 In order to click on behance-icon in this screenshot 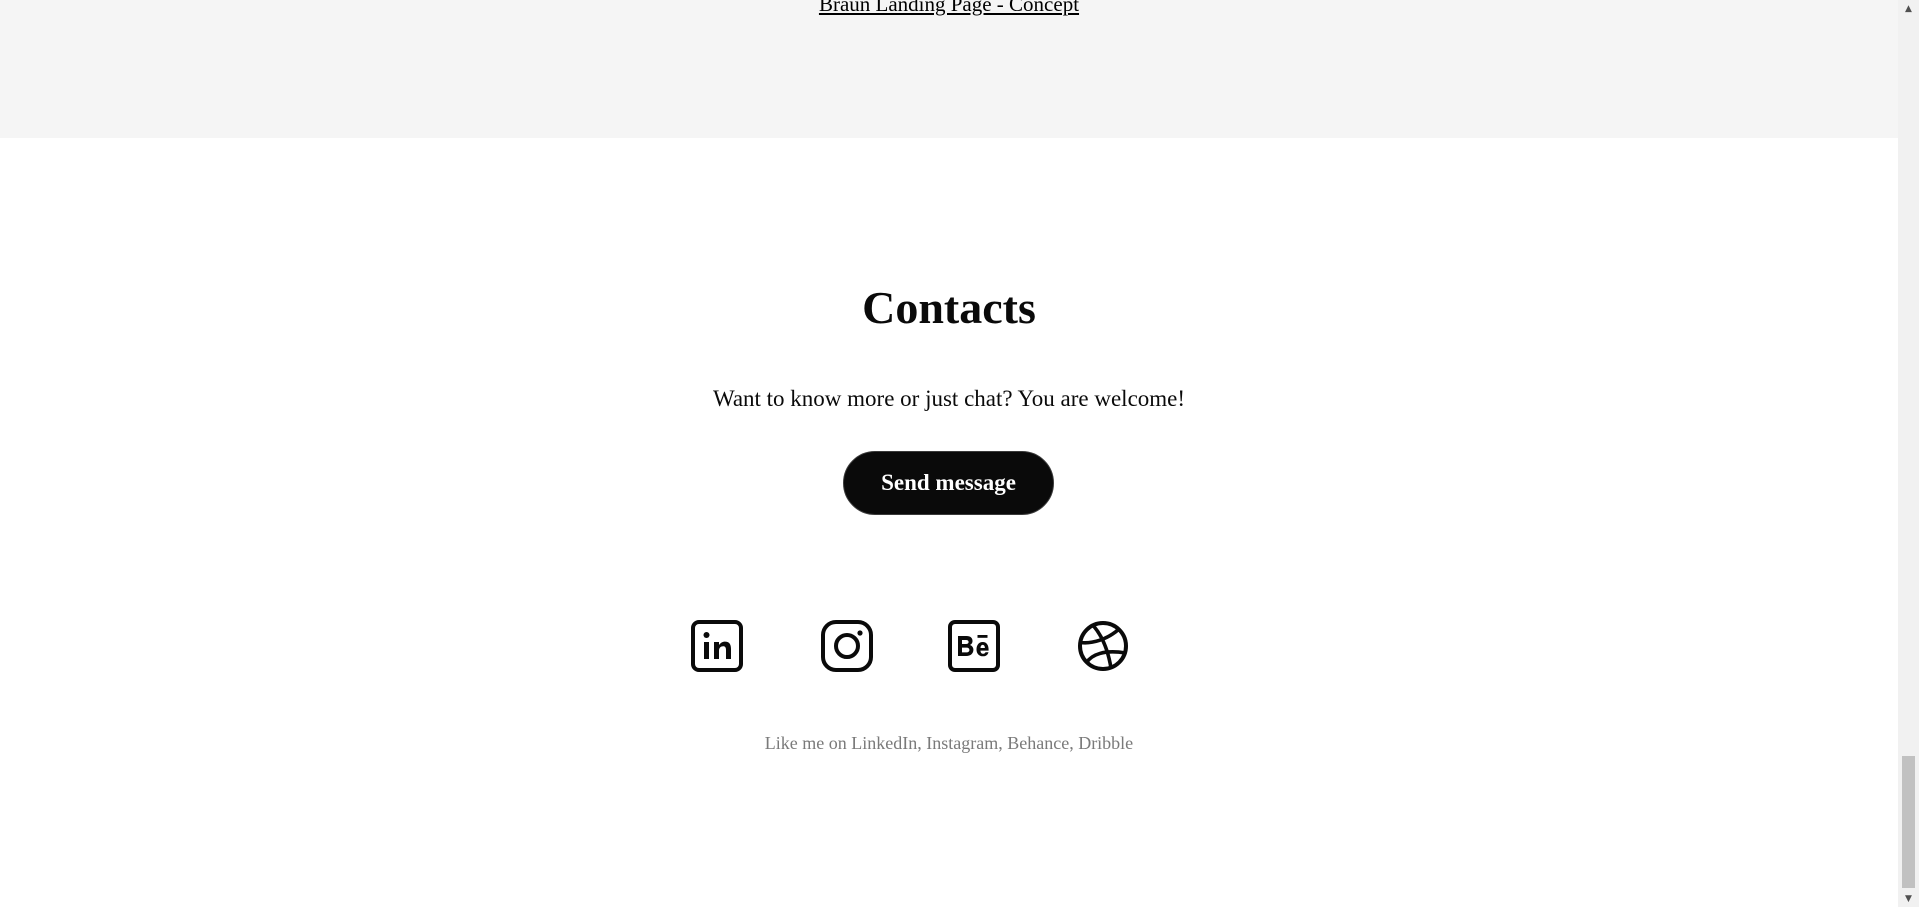, I will do `click(974, 646)`.